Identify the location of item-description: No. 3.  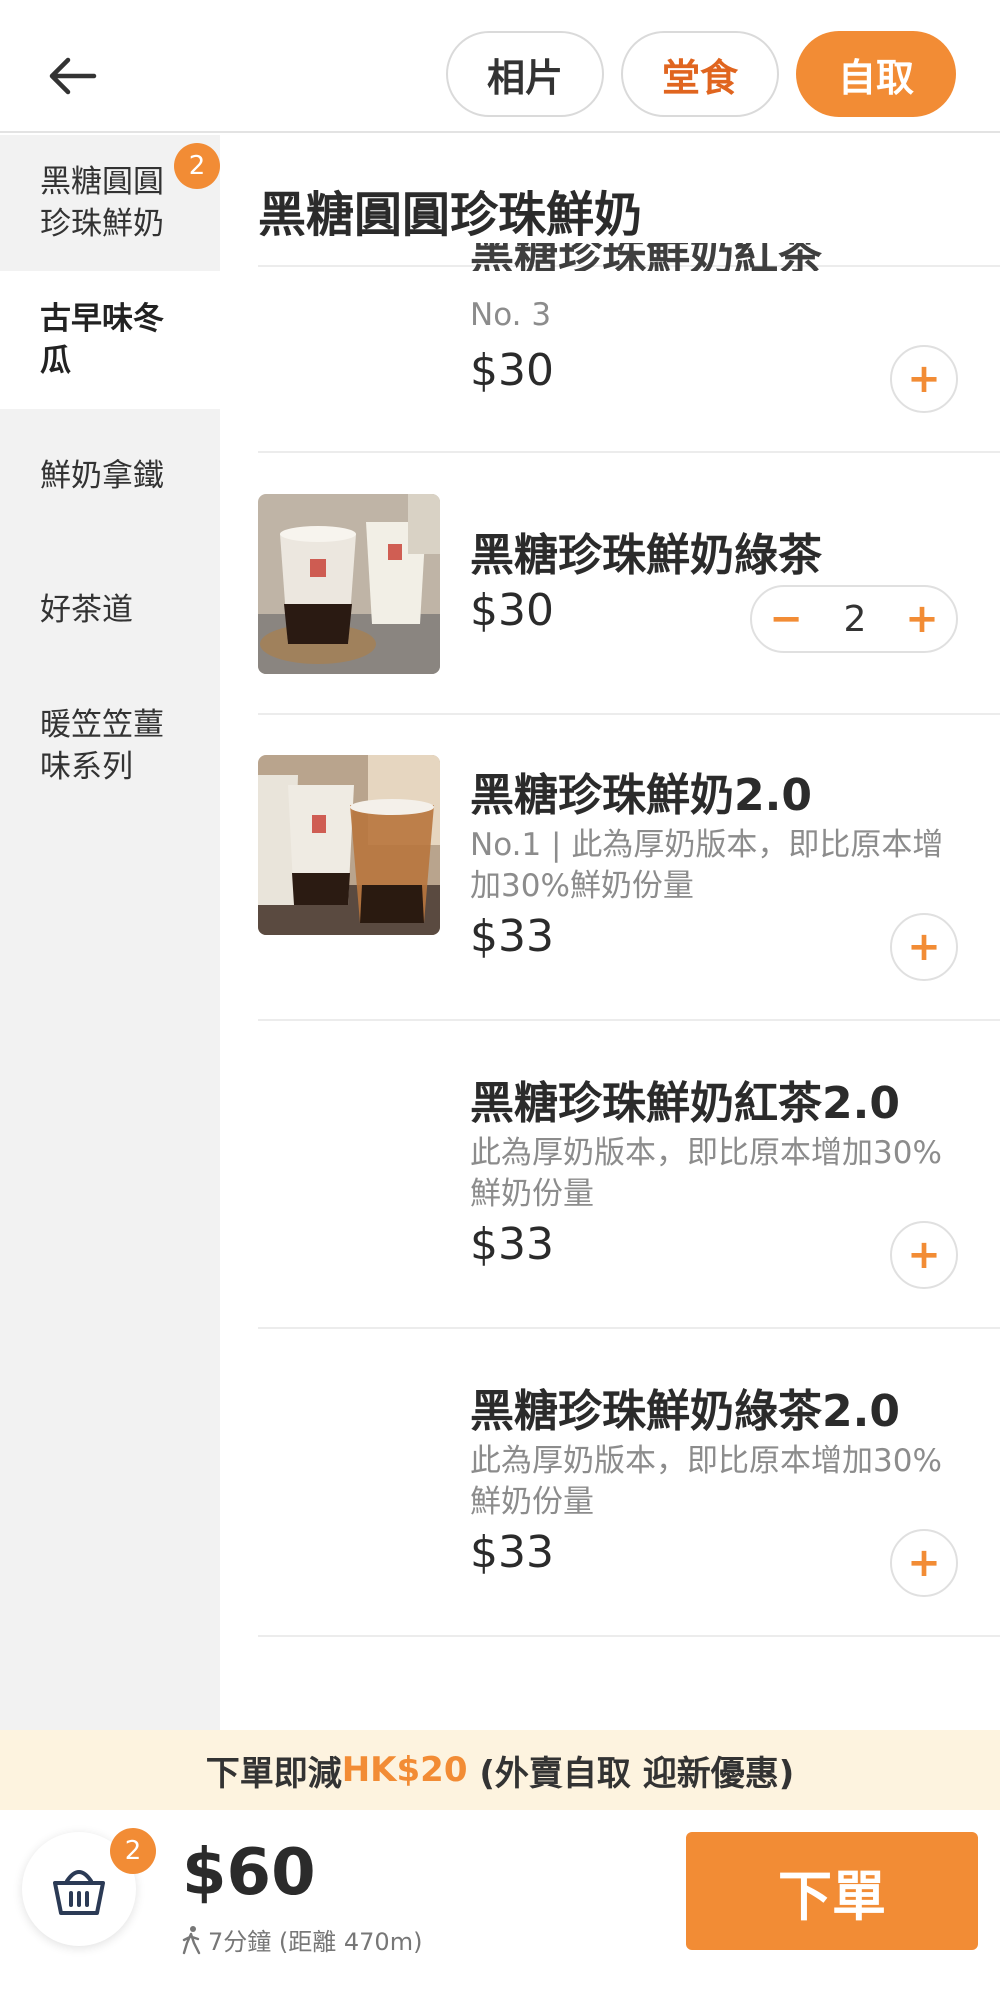
(511, 315).